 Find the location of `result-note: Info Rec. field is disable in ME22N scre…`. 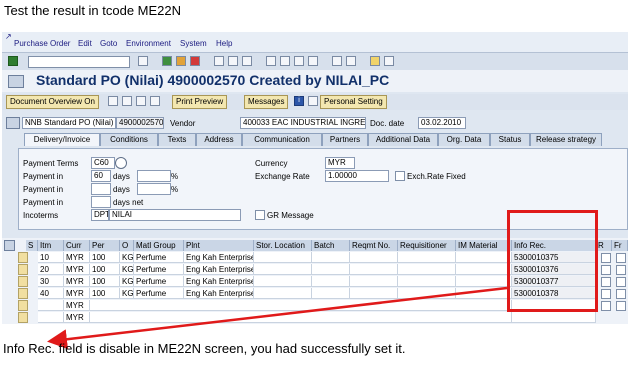

result-note: Info Rec. field is disable in ME22N scre… is located at coordinates (204, 348).